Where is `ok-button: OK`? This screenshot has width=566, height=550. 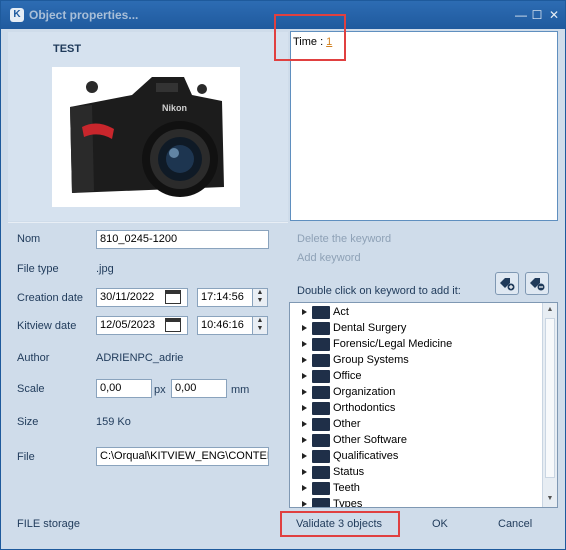 ok-button: OK is located at coordinates (440, 524).